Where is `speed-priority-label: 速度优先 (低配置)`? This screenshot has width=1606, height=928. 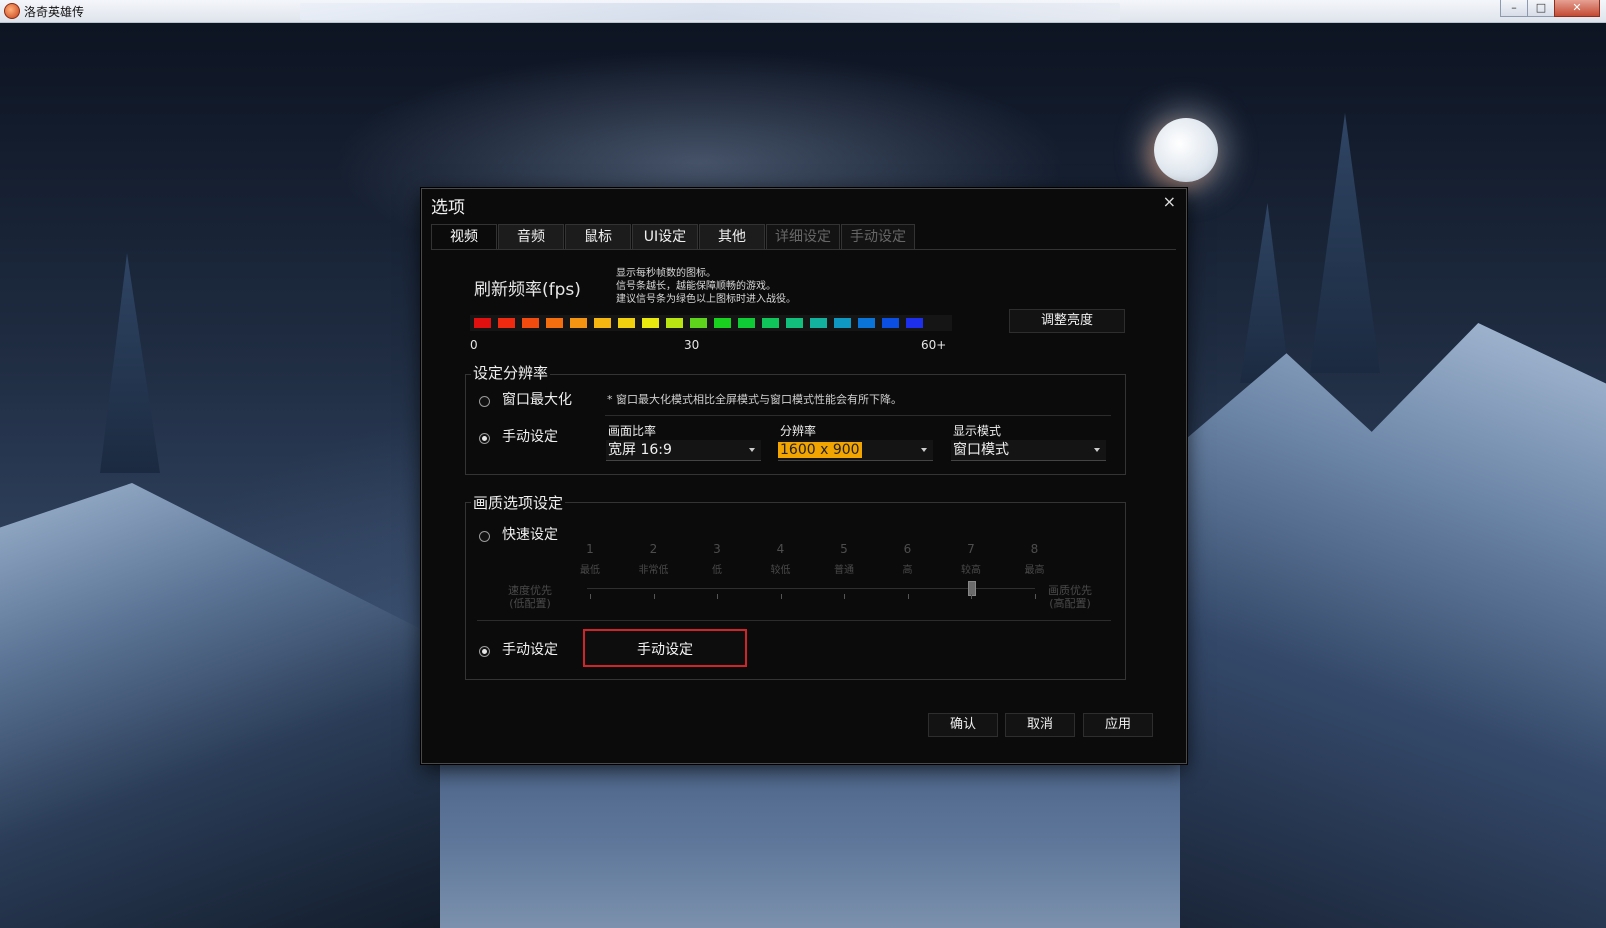 speed-priority-label: 速度优先 (低配置) is located at coordinates (530, 597).